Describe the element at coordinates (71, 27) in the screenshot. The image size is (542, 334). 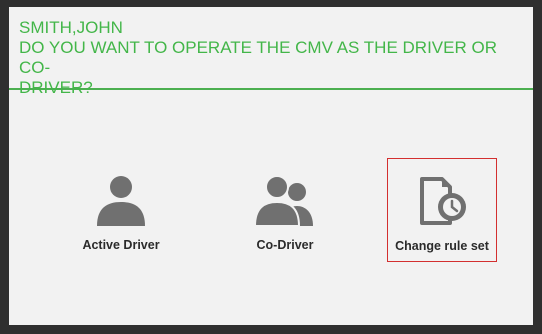
I see `driver-name: SMITH,JOHN` at that location.